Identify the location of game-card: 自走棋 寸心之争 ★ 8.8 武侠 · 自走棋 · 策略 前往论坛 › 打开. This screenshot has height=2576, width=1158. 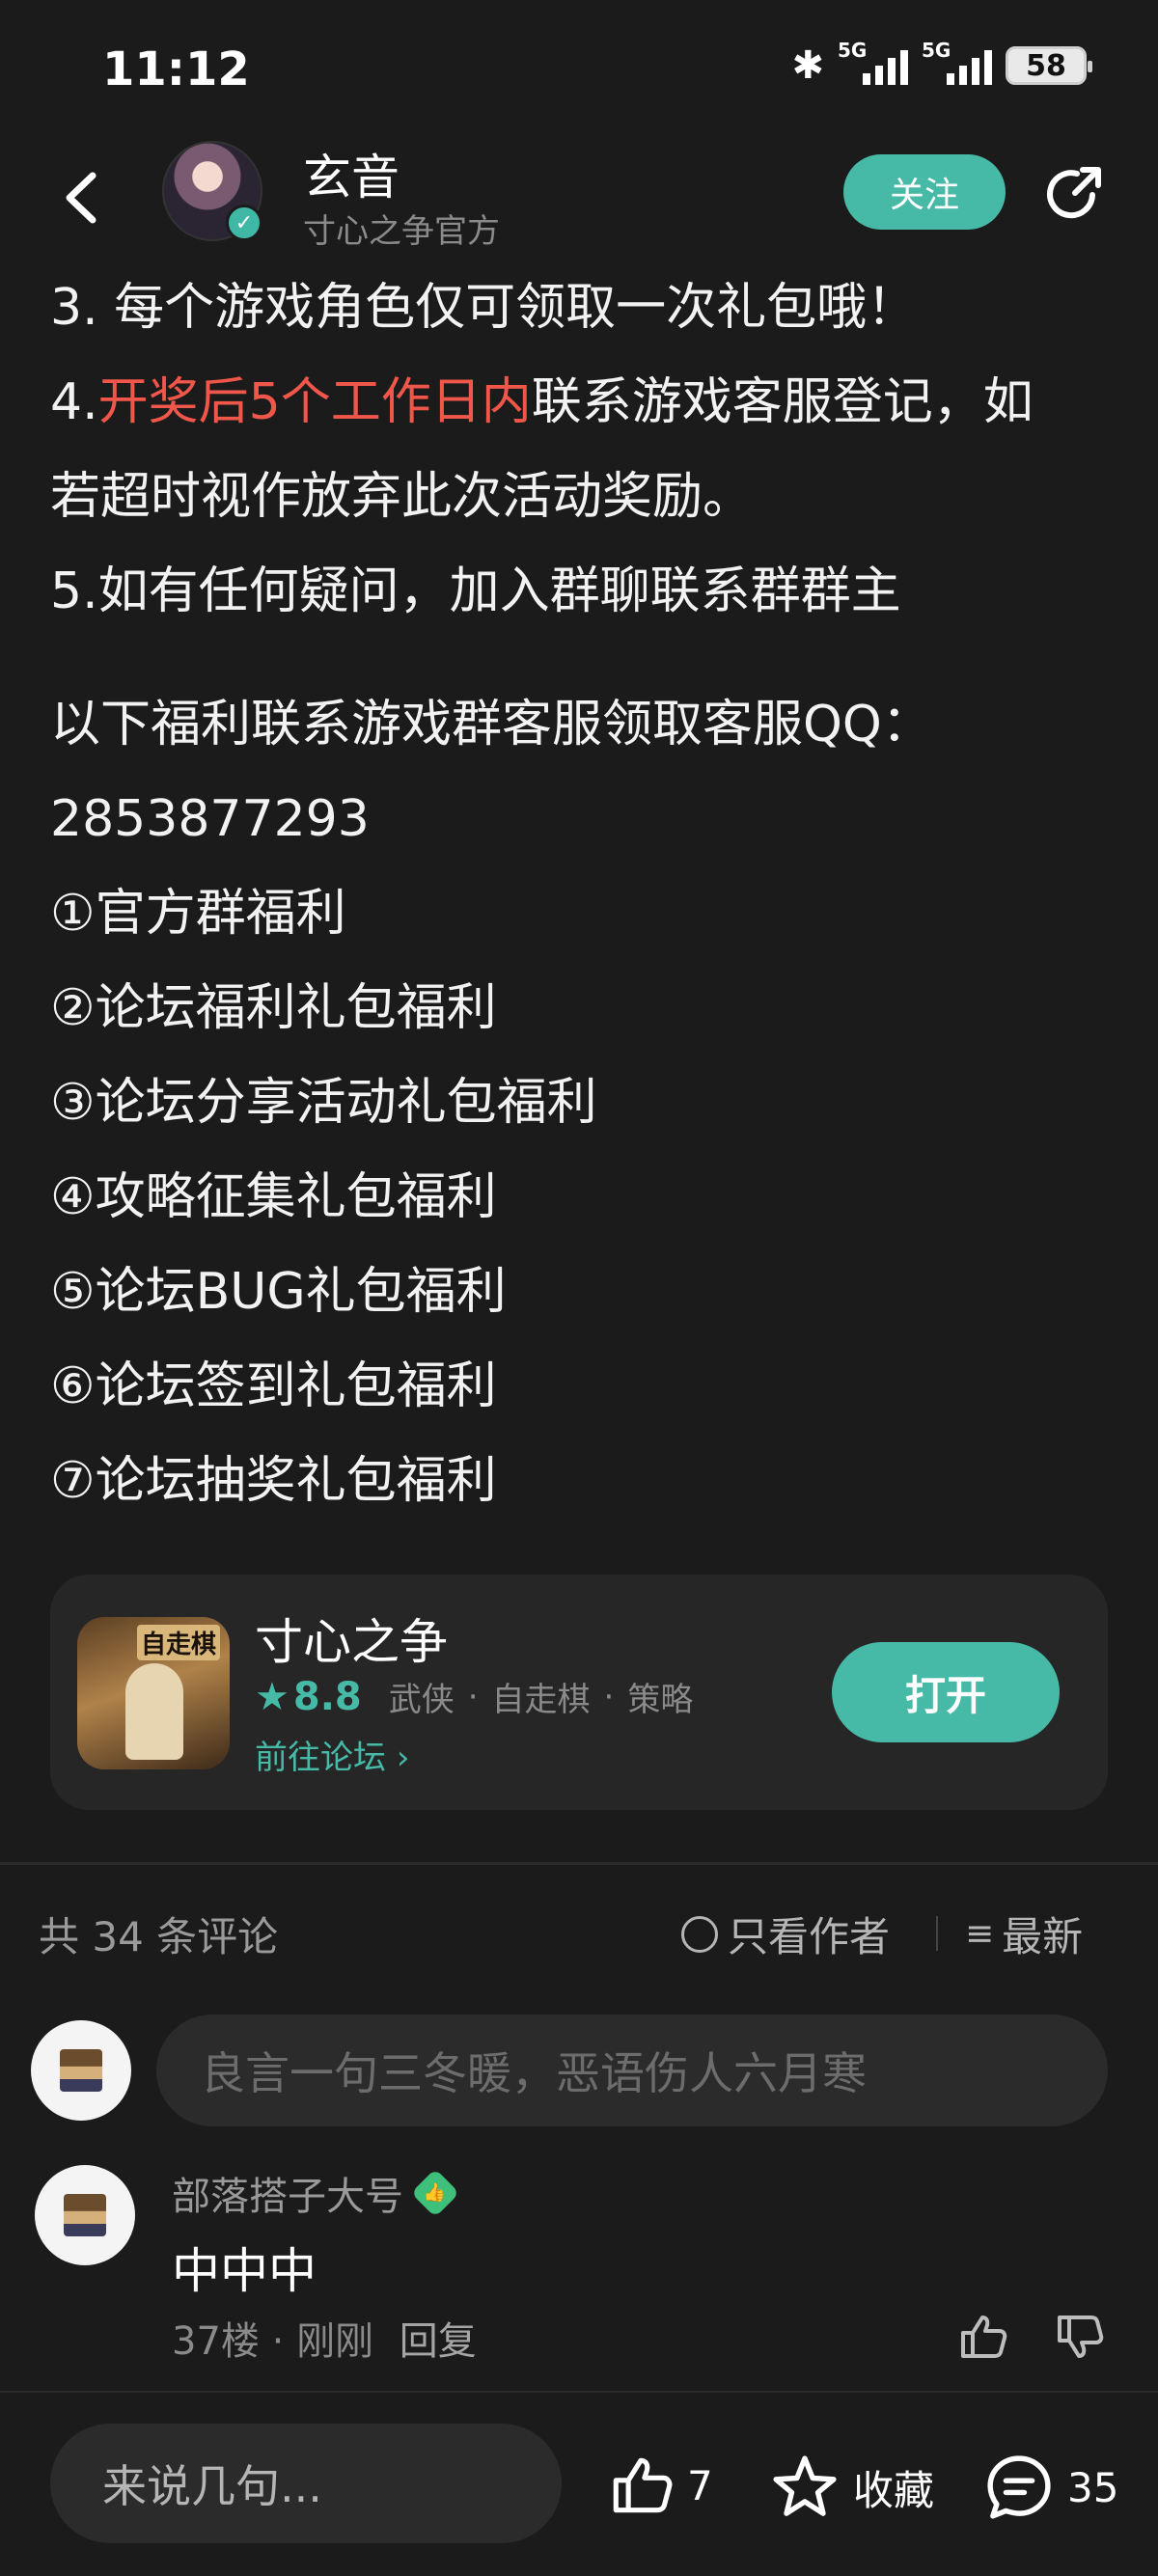
(579, 1693).